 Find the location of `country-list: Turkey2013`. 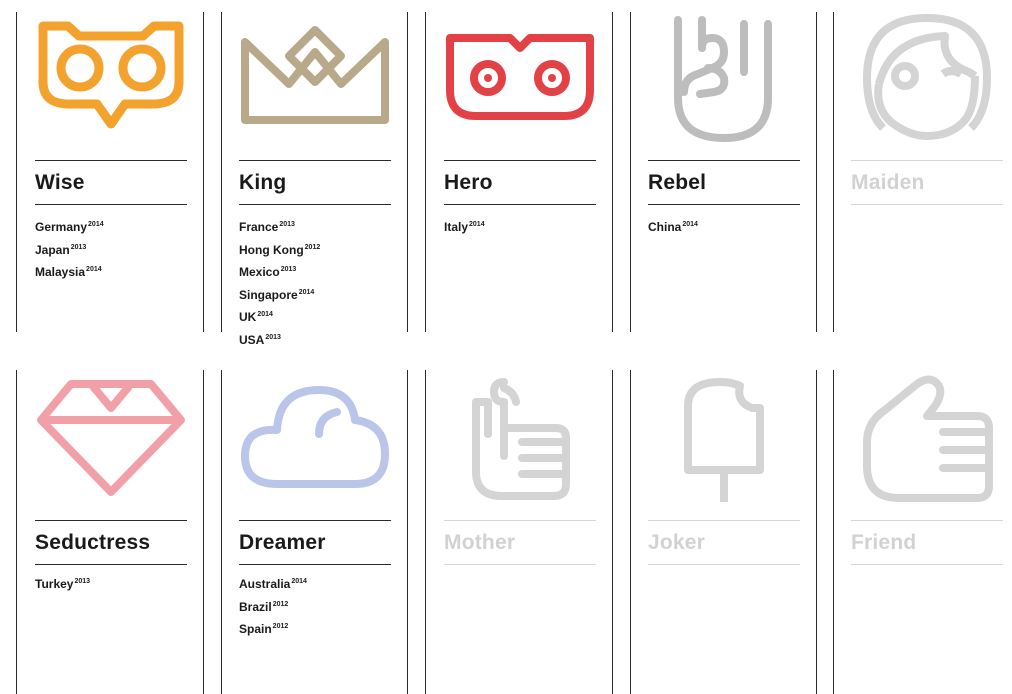

country-list: Turkey2013 is located at coordinates (62, 583).